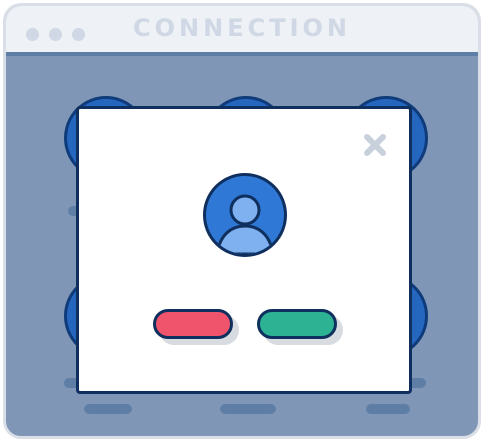 Image resolution: width=489 pixels, height=447 pixels. I want to click on window-title: CONNECTION, so click(242, 28).